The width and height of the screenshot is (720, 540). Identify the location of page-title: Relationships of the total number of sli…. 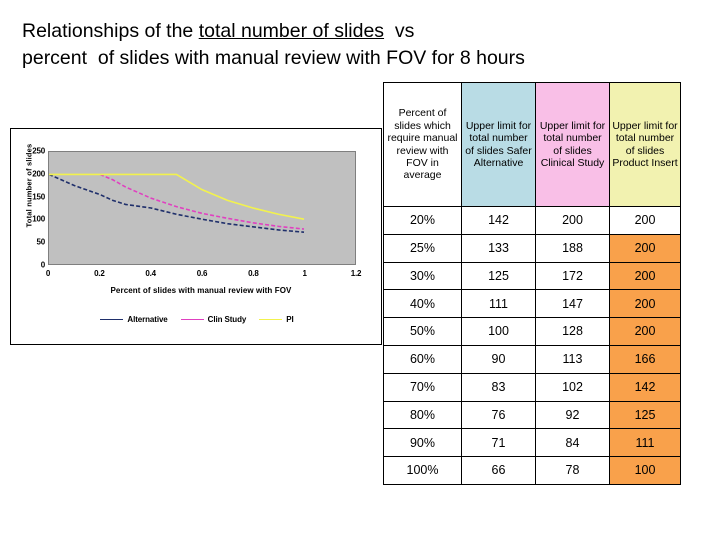
(357, 45).